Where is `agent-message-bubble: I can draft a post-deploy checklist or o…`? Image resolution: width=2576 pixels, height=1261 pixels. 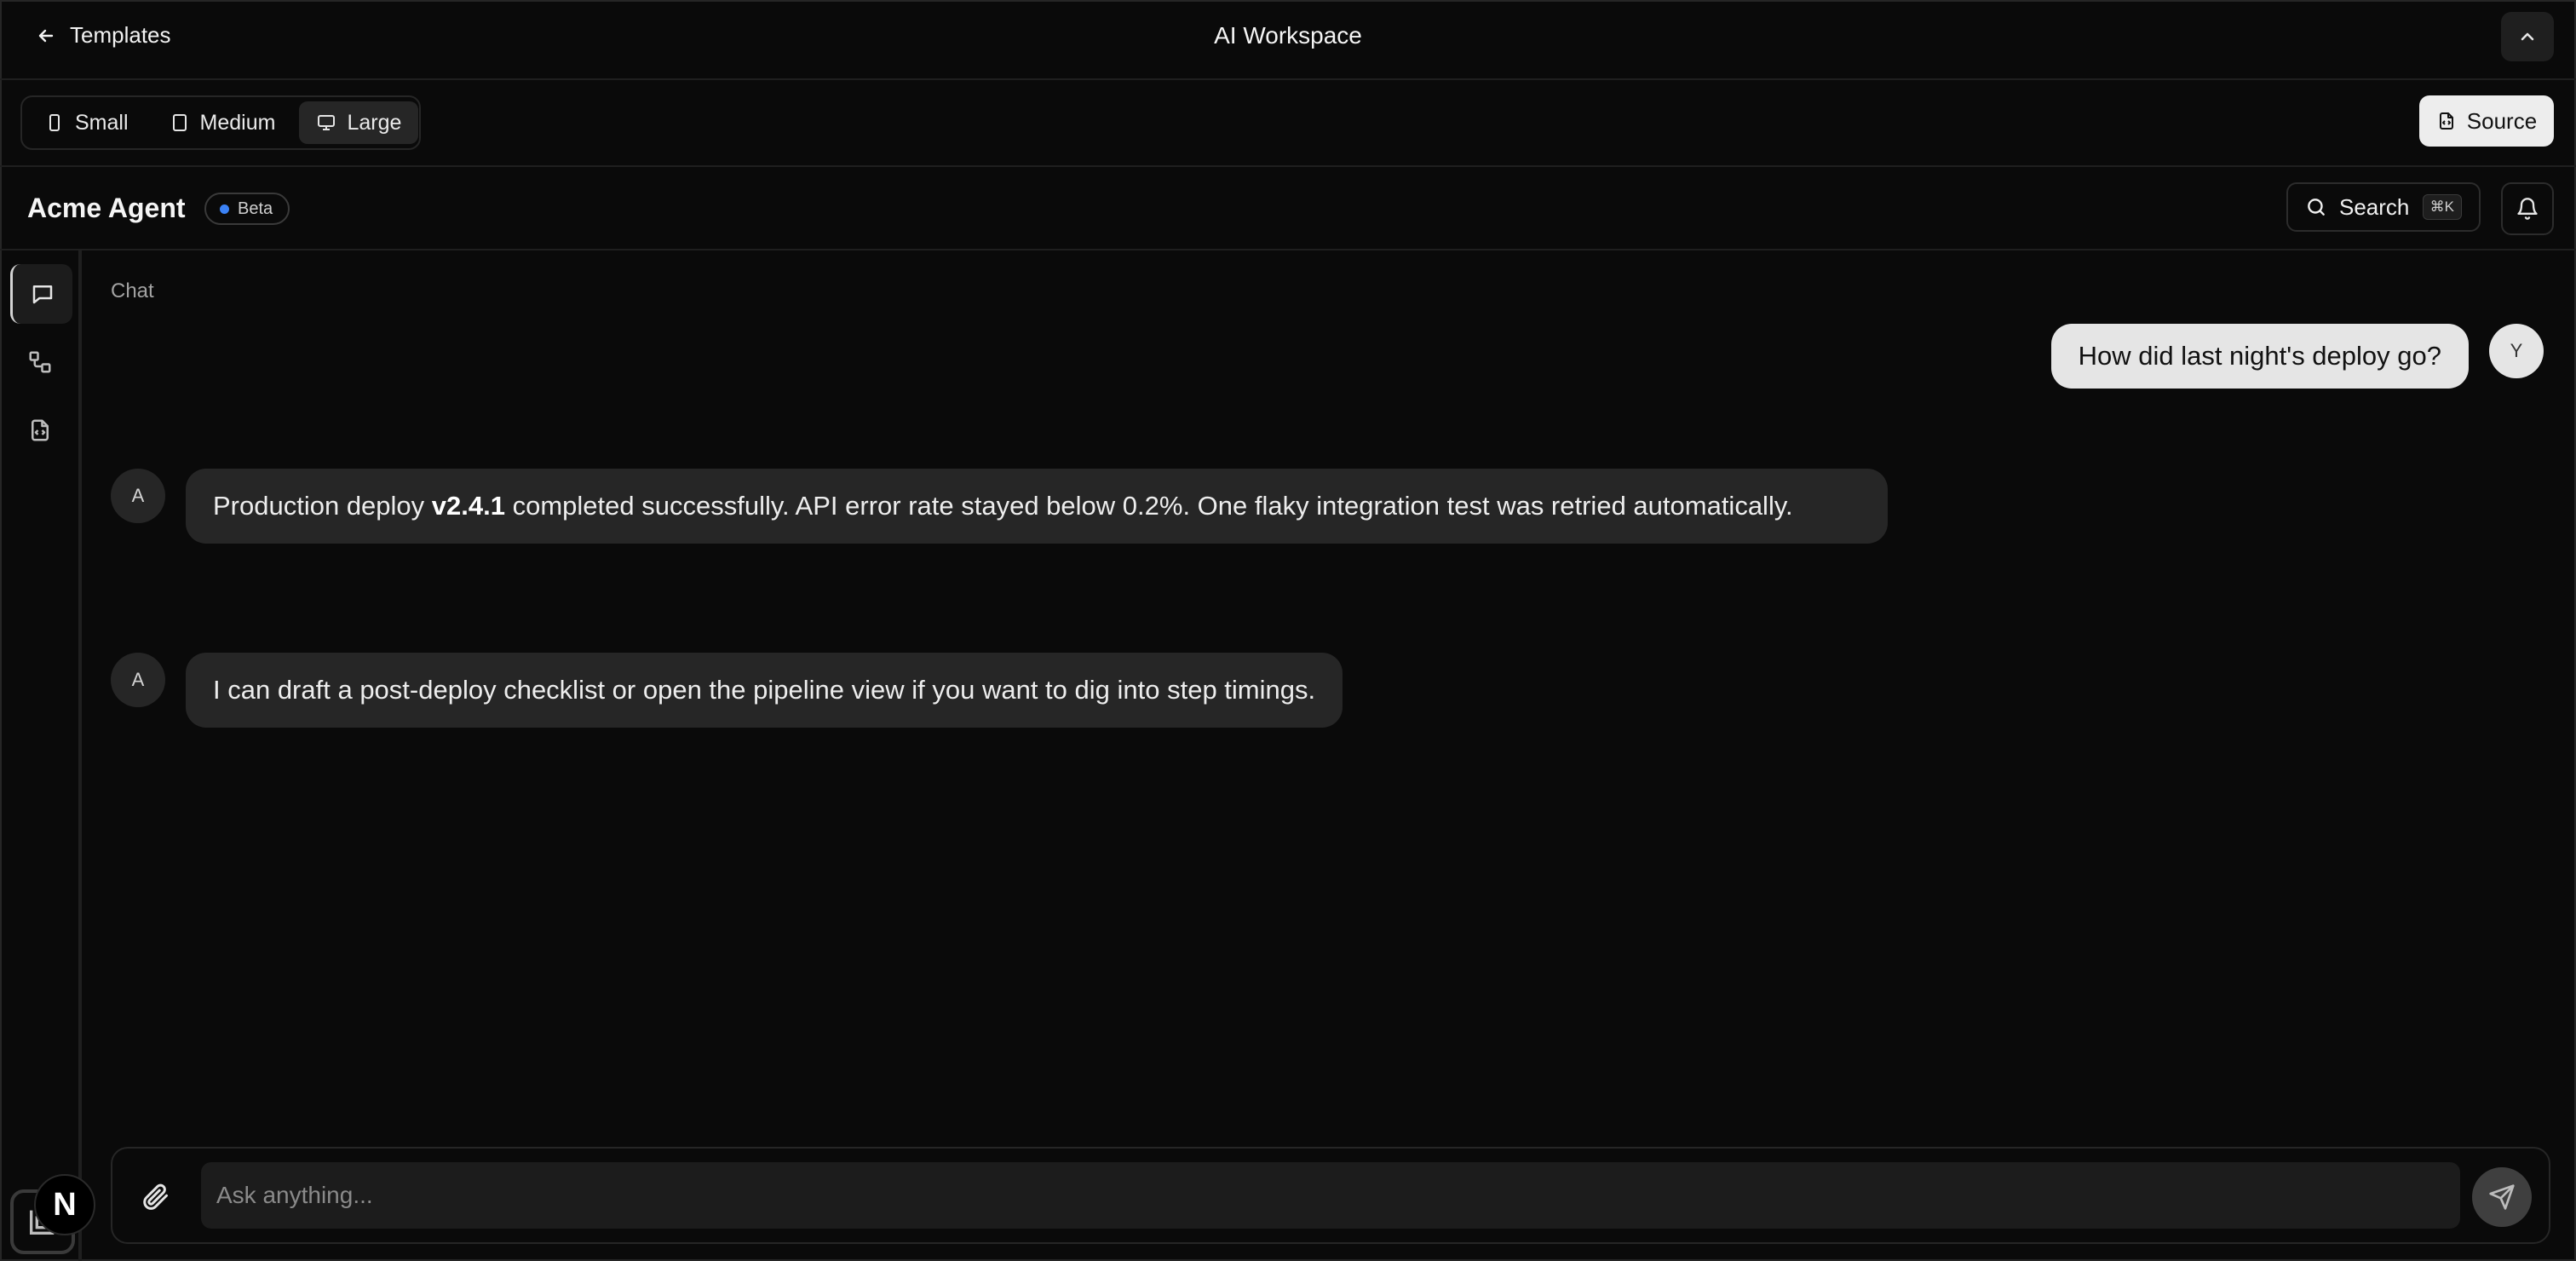 agent-message-bubble: I can draft a post-deploy checklist or o… is located at coordinates (765, 690).